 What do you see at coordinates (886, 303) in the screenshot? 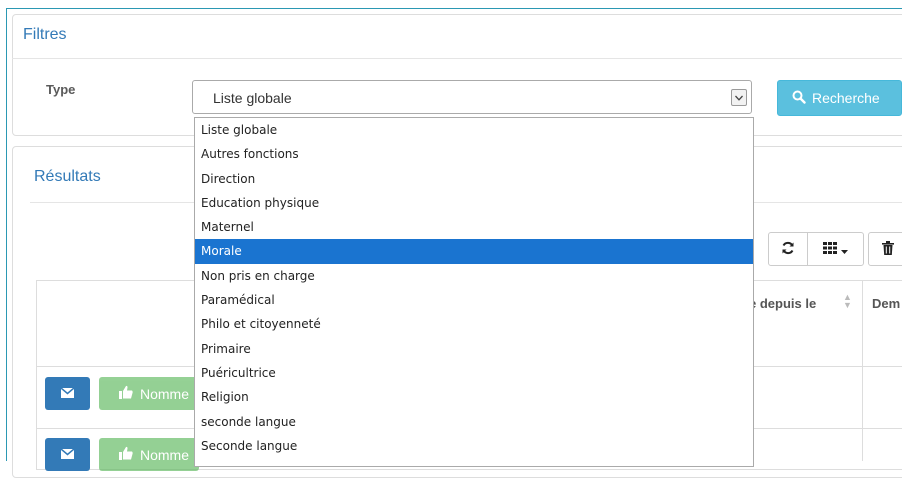
I see `column-header-dem: Dem` at bounding box center [886, 303].